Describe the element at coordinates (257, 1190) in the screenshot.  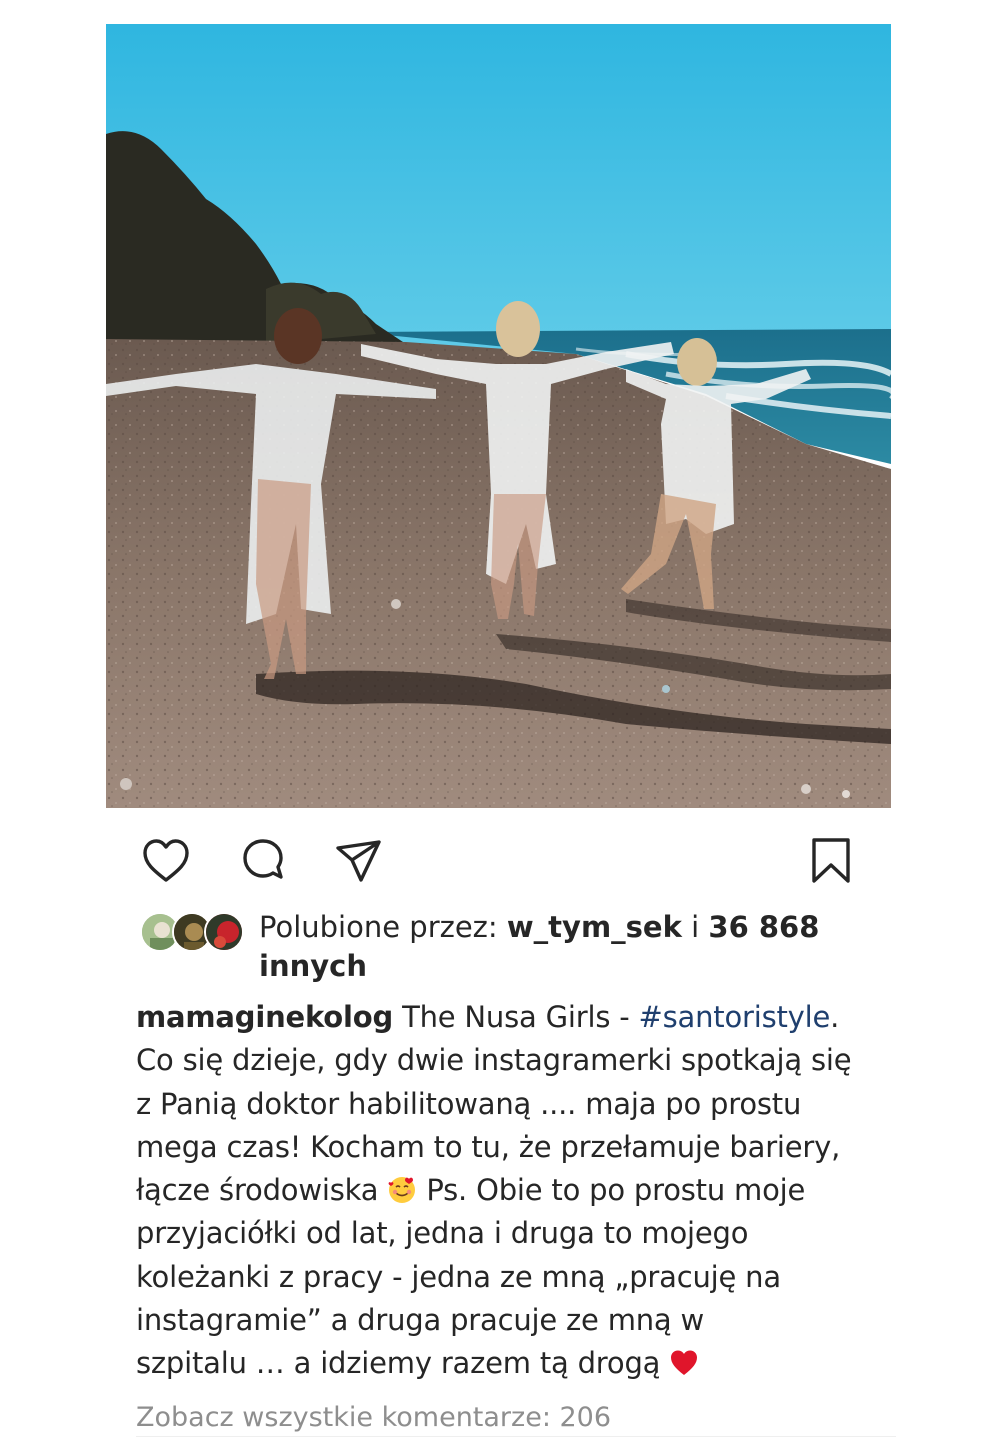
I see `caption-text: łącze środowiska` at that location.